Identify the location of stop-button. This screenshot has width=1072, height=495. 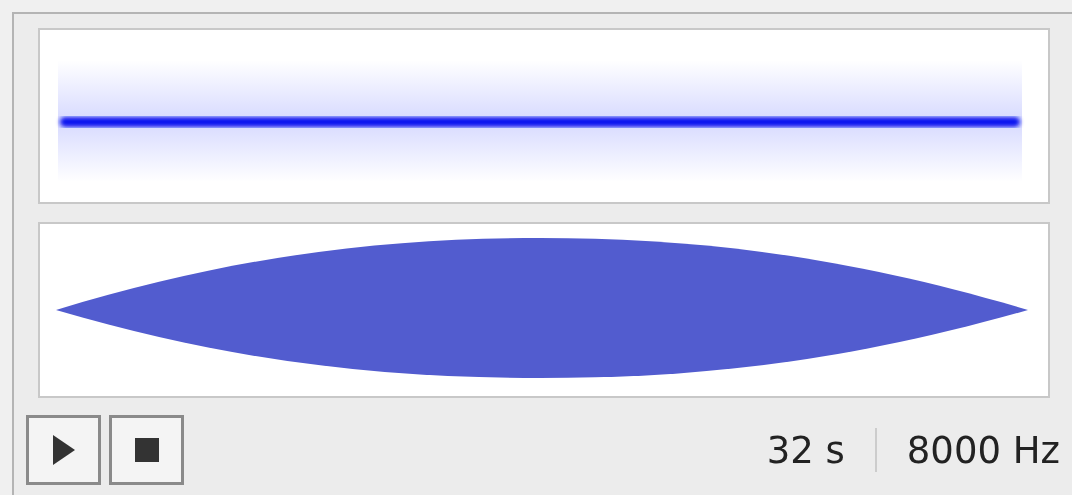
(146, 450).